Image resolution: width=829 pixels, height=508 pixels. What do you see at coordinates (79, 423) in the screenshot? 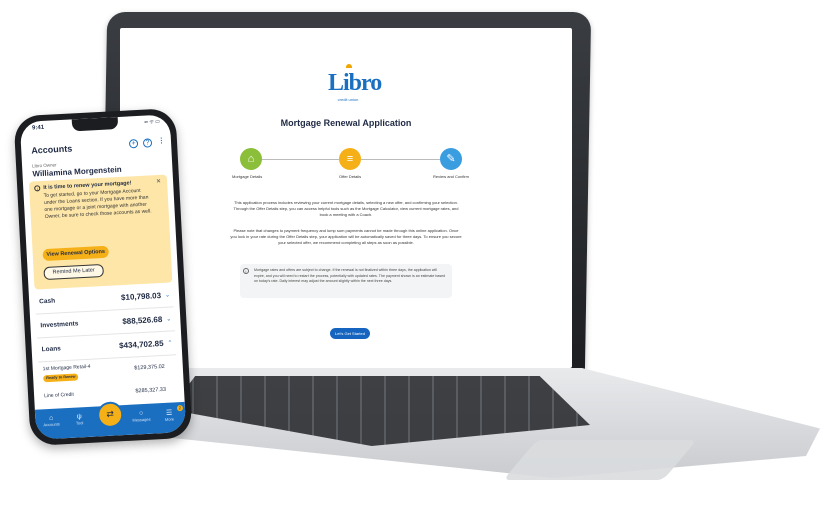
I see `tab-label: Tool` at bounding box center [79, 423].